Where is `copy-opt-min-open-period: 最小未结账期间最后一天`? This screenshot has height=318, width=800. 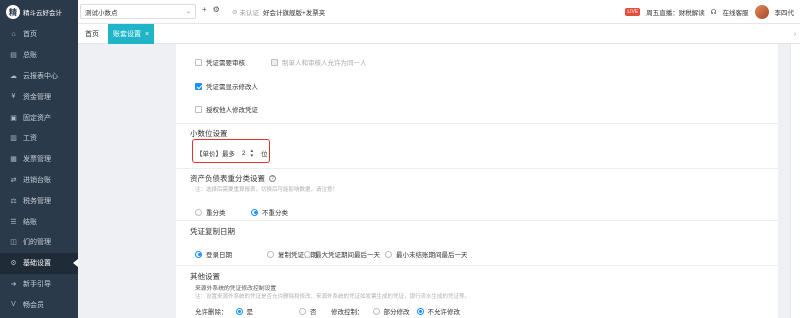
copy-opt-min-open-period: 最小未结账期间最后一天 is located at coordinates (426, 254).